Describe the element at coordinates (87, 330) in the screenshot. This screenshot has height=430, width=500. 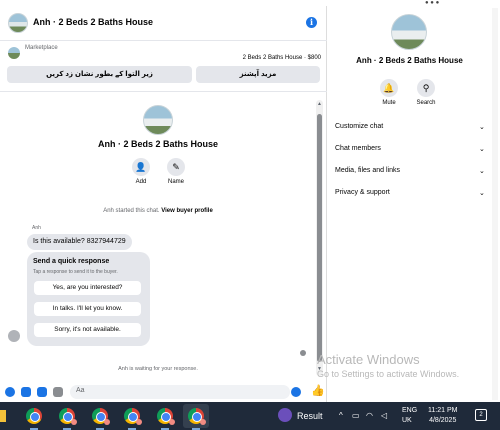
I see `quick-response-button: Sorry, it's not available.` at that location.